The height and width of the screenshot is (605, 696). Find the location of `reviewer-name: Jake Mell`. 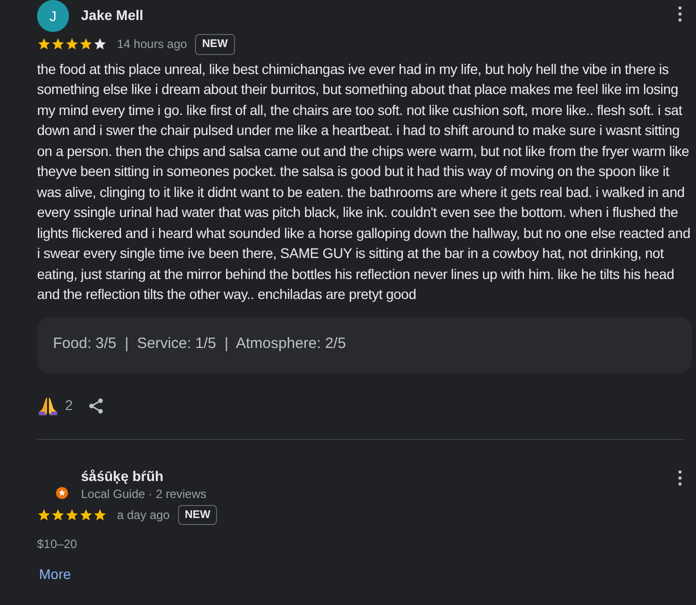

reviewer-name: Jake Mell is located at coordinates (379, 15).